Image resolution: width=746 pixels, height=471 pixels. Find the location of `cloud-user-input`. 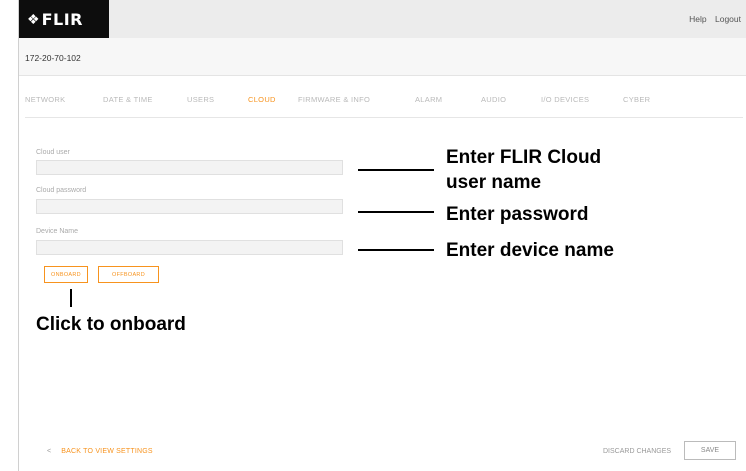

cloud-user-input is located at coordinates (189, 167).